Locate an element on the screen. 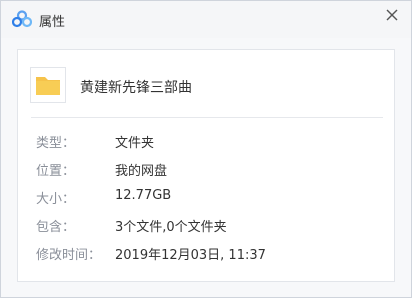 The height and width of the screenshot is (298, 412). title-bar: 属性 is located at coordinates (206, 19).